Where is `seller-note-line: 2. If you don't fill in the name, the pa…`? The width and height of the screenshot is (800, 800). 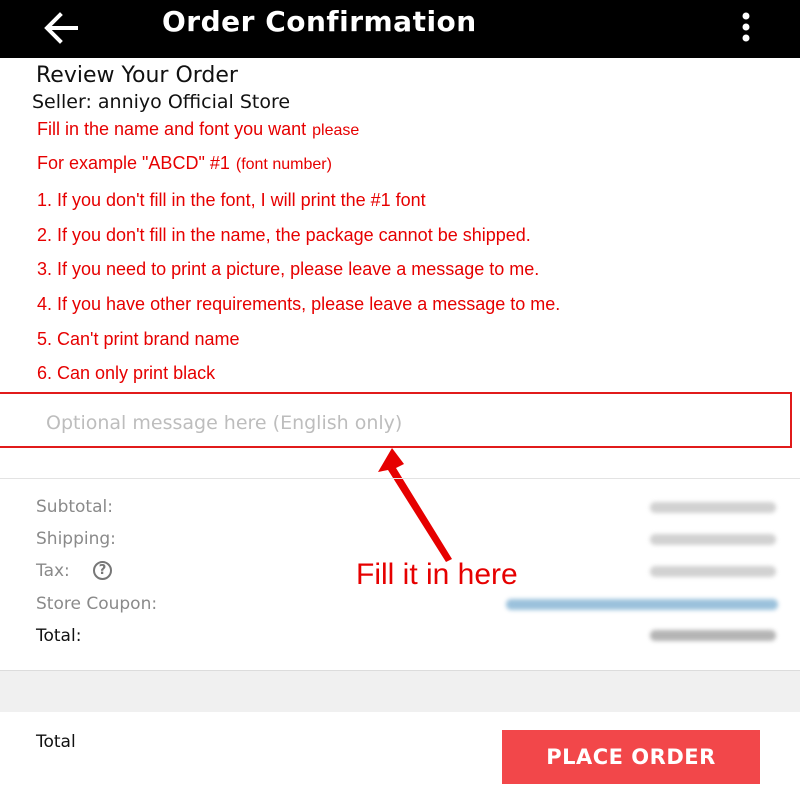
seller-note-line: 2. If you don't fill in the name, the pa… is located at coordinates (284, 235).